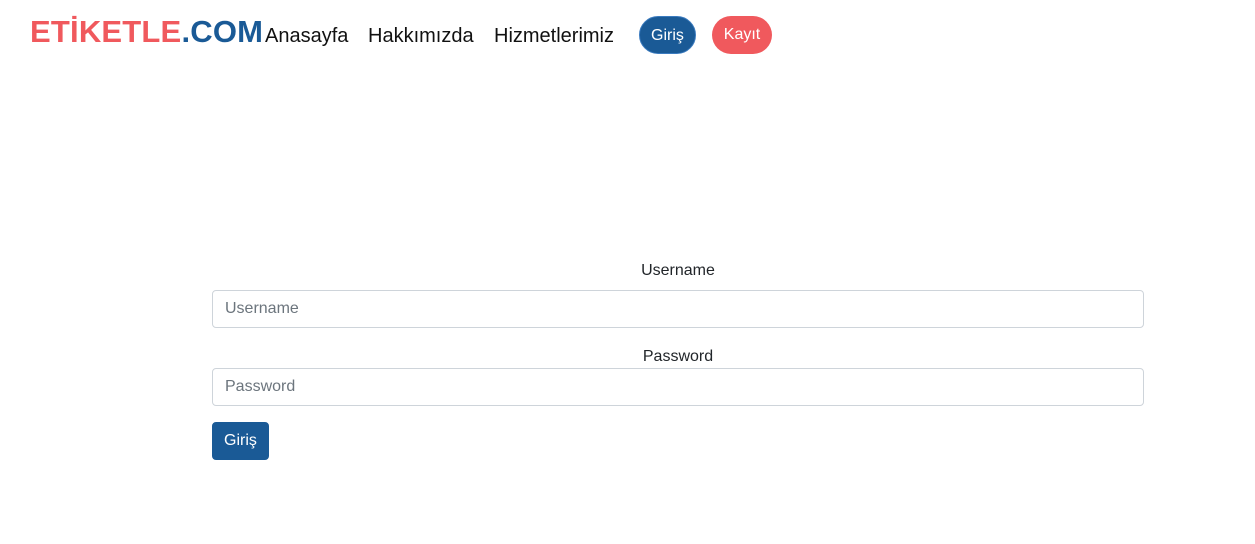 The image size is (1255, 544). I want to click on username-input, so click(678, 309).